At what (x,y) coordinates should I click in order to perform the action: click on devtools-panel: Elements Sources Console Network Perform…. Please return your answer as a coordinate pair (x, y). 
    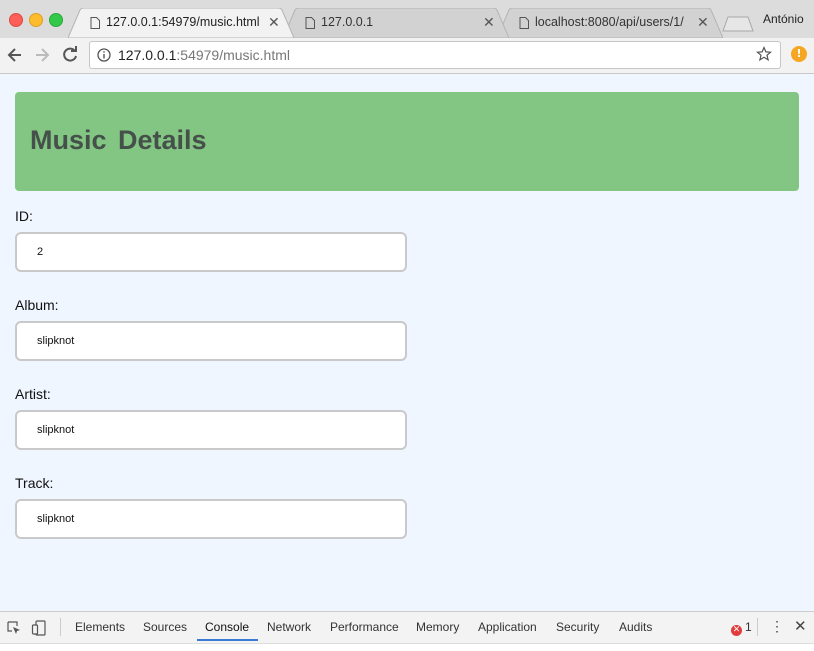
    Looking at the image, I should click on (407, 631).